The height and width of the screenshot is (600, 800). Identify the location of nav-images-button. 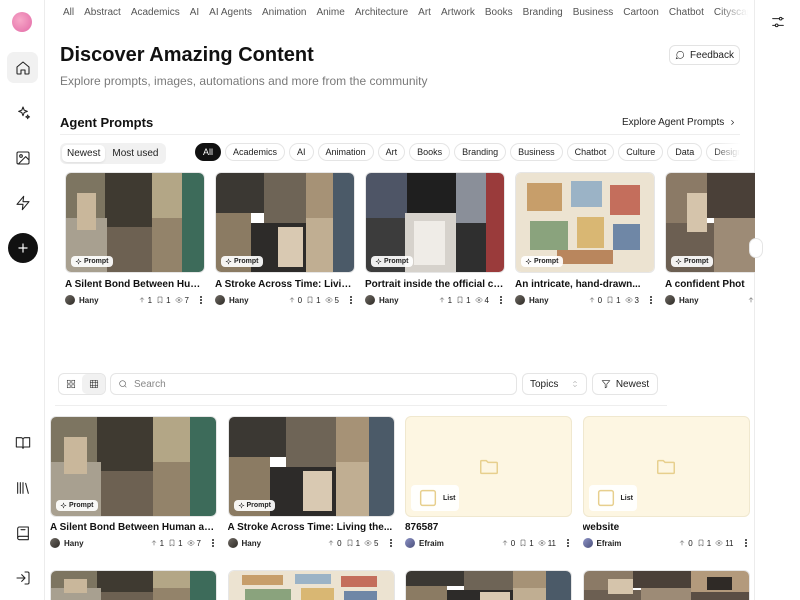
(22, 157).